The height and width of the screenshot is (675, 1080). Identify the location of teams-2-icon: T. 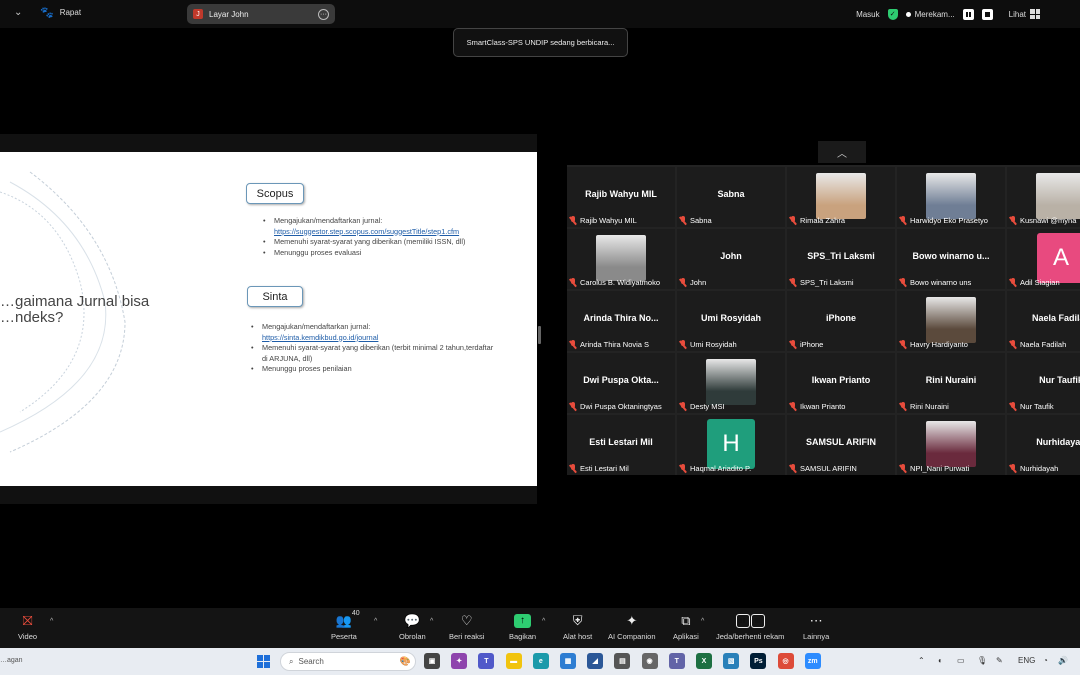
(676, 661).